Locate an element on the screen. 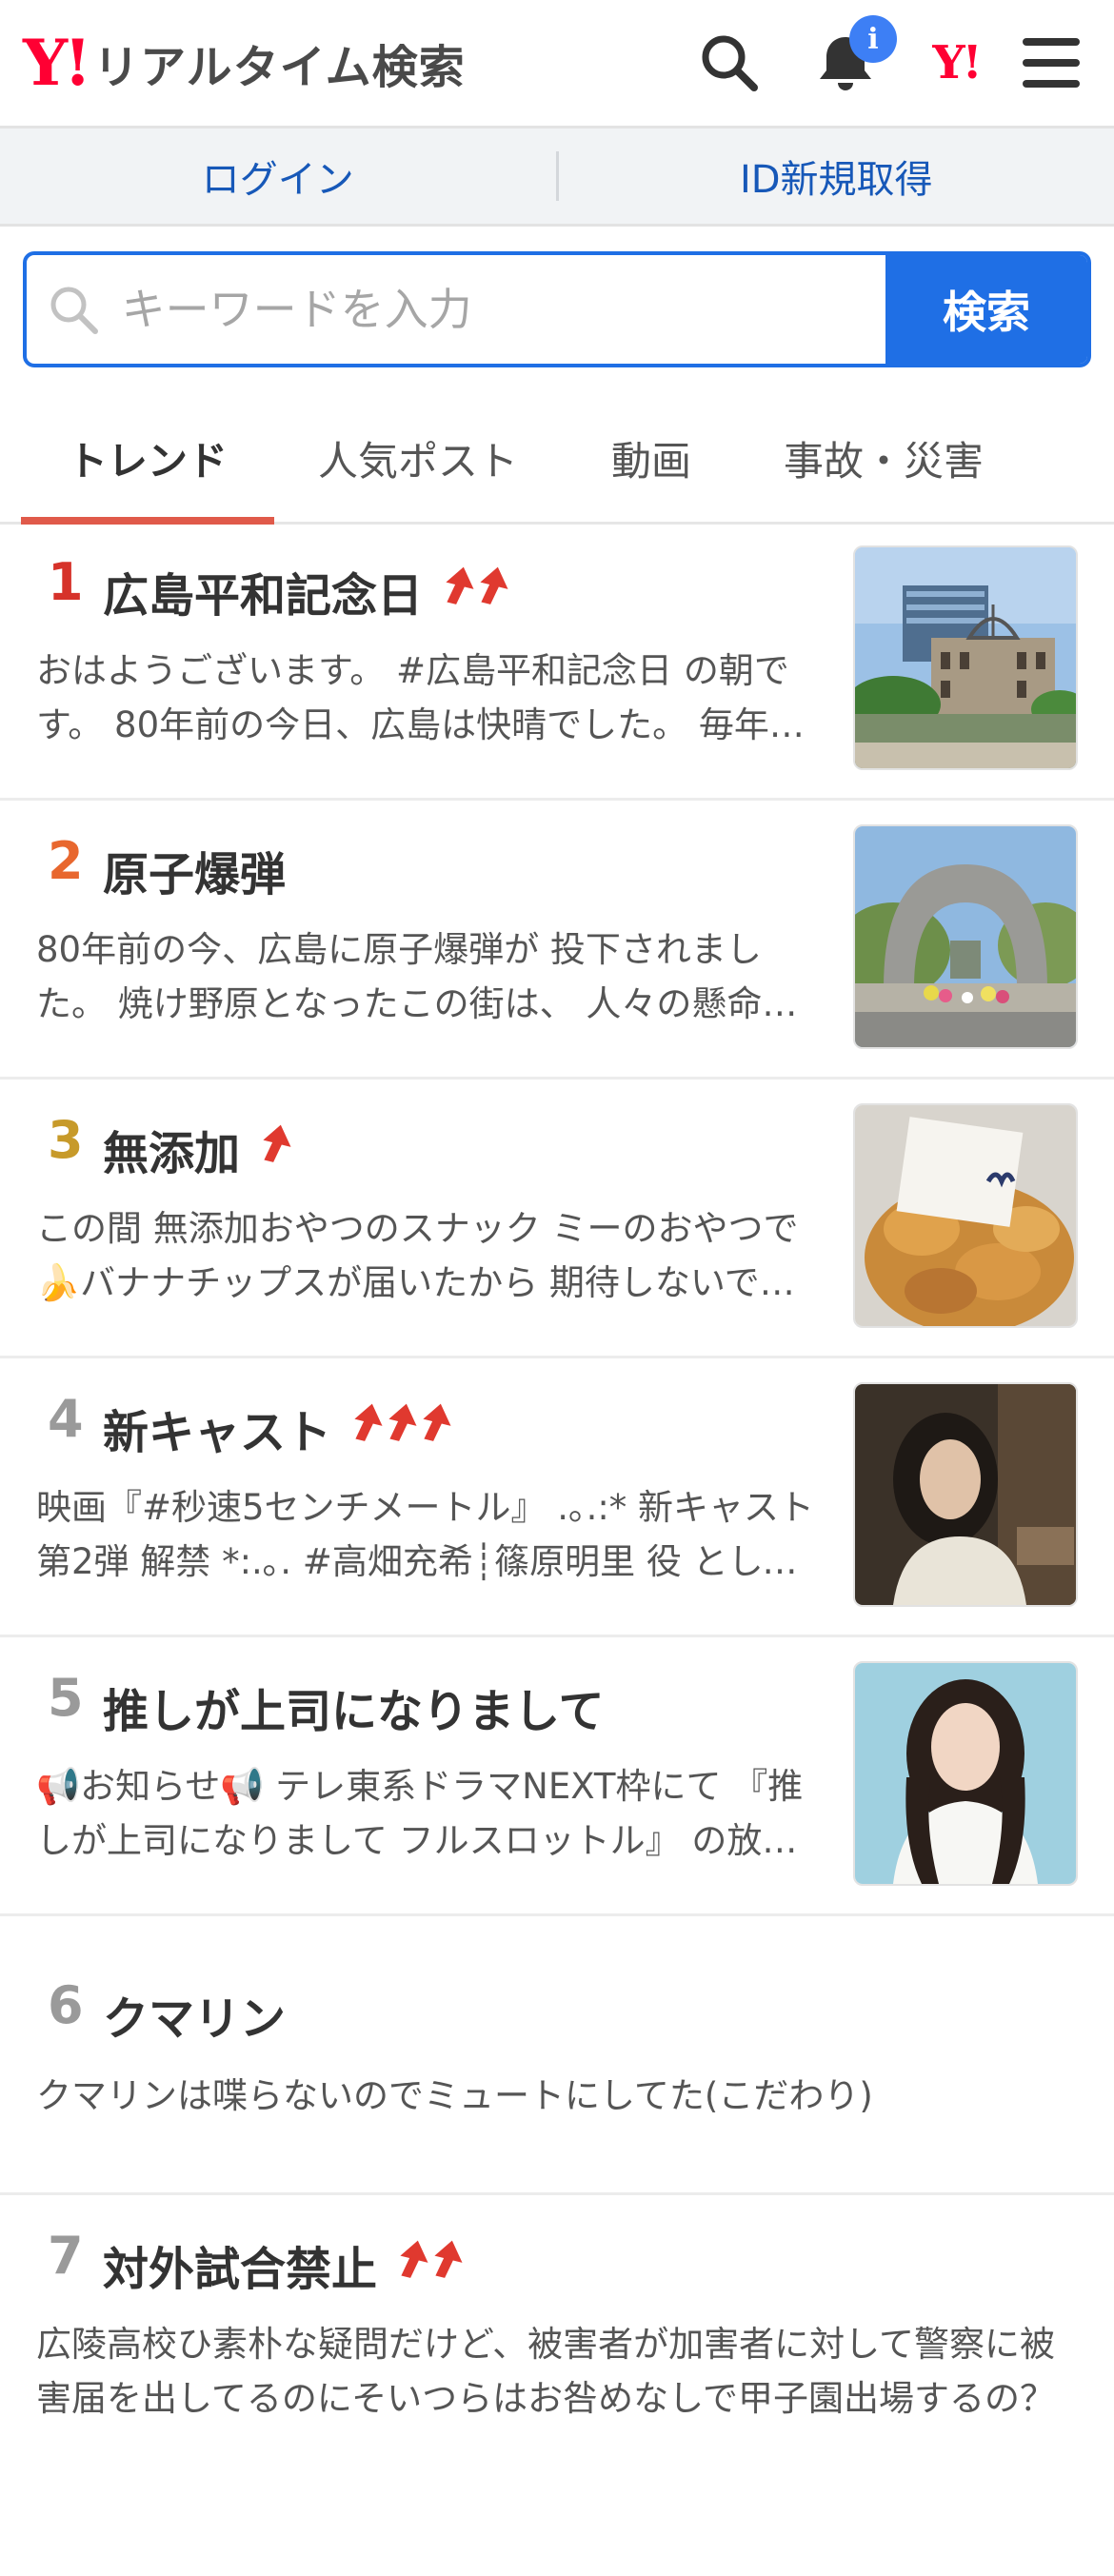  register-link: ID新規取得 is located at coordinates (836, 176).